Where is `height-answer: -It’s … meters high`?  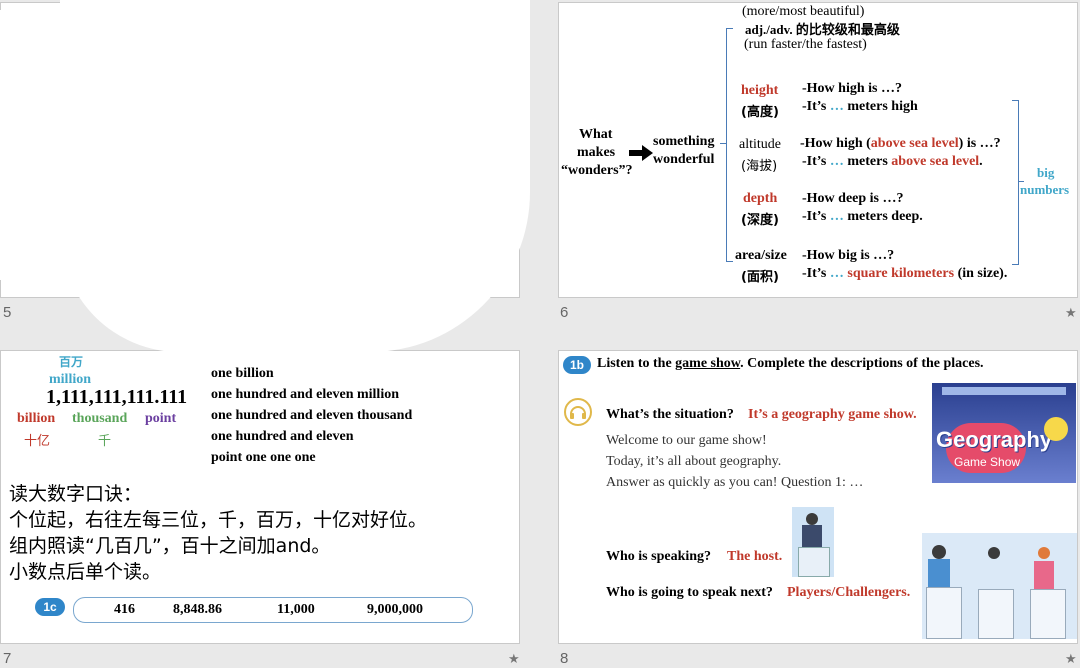
height-answer: -It’s … meters high is located at coordinates (860, 106).